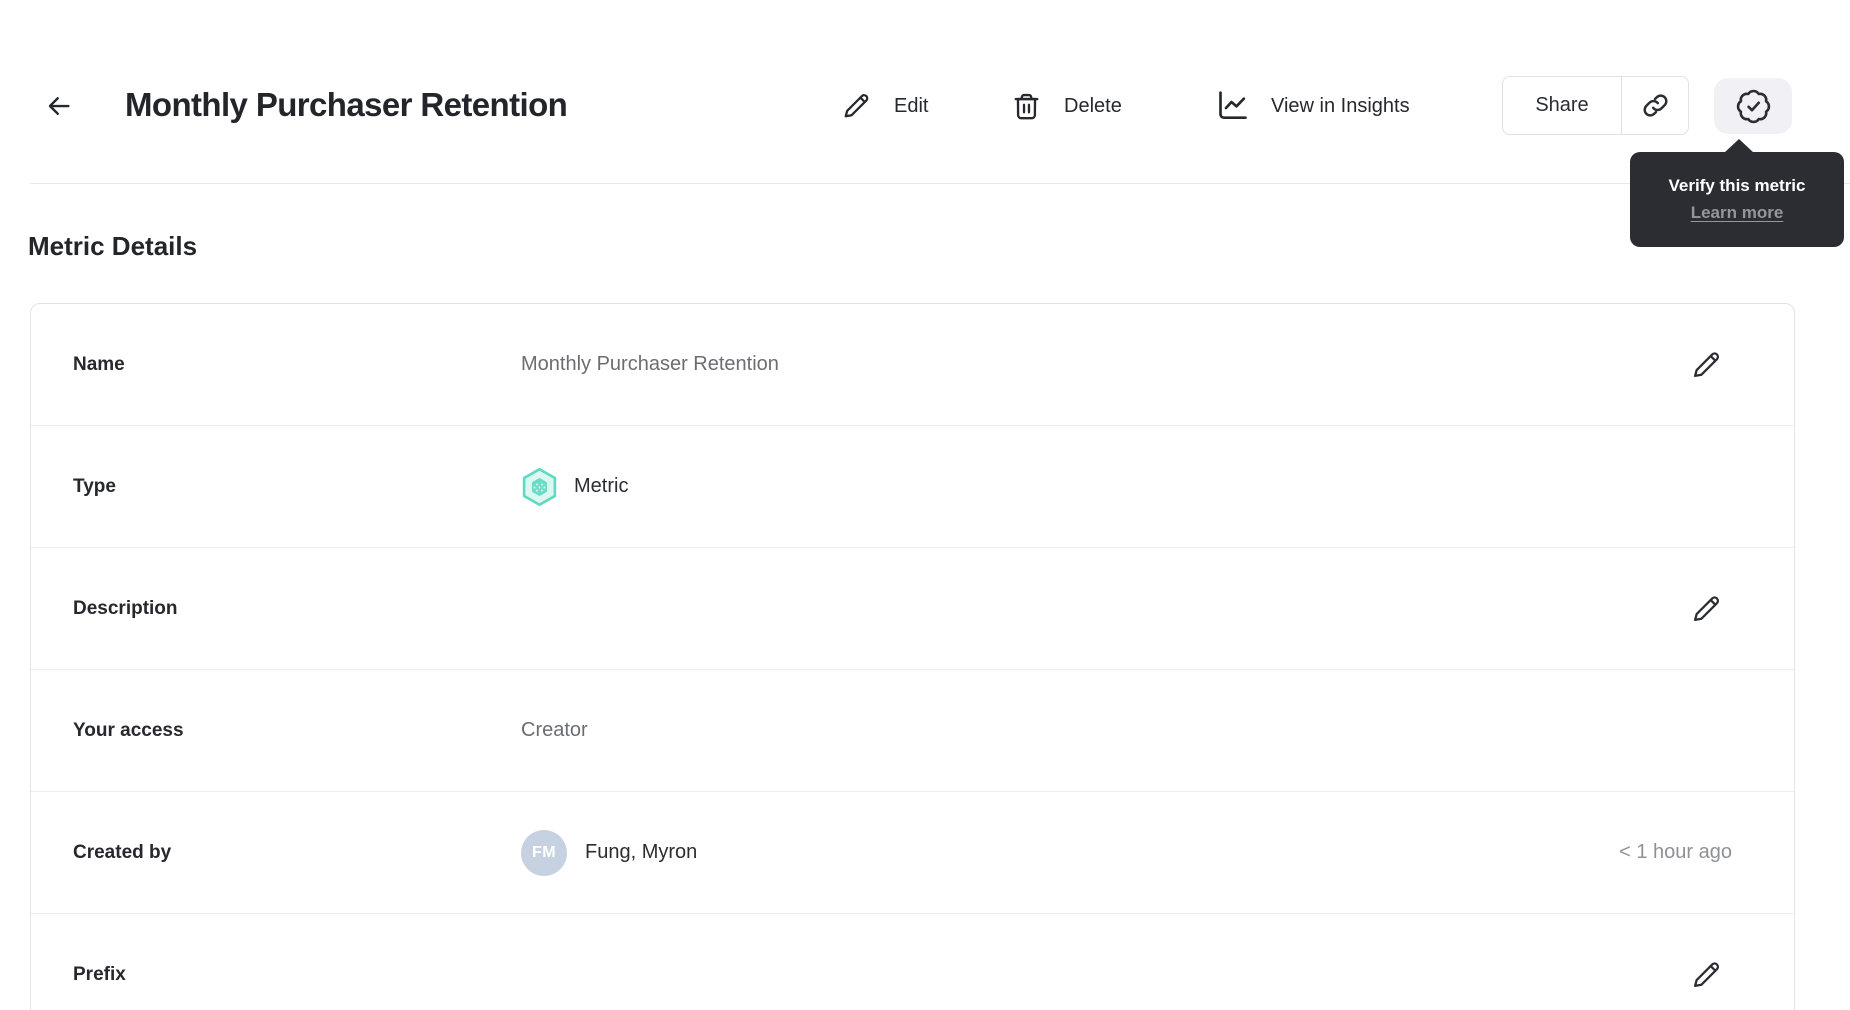 The width and height of the screenshot is (1850, 1010). I want to click on page-title: Monthly Purchaser Retention, so click(346, 104).